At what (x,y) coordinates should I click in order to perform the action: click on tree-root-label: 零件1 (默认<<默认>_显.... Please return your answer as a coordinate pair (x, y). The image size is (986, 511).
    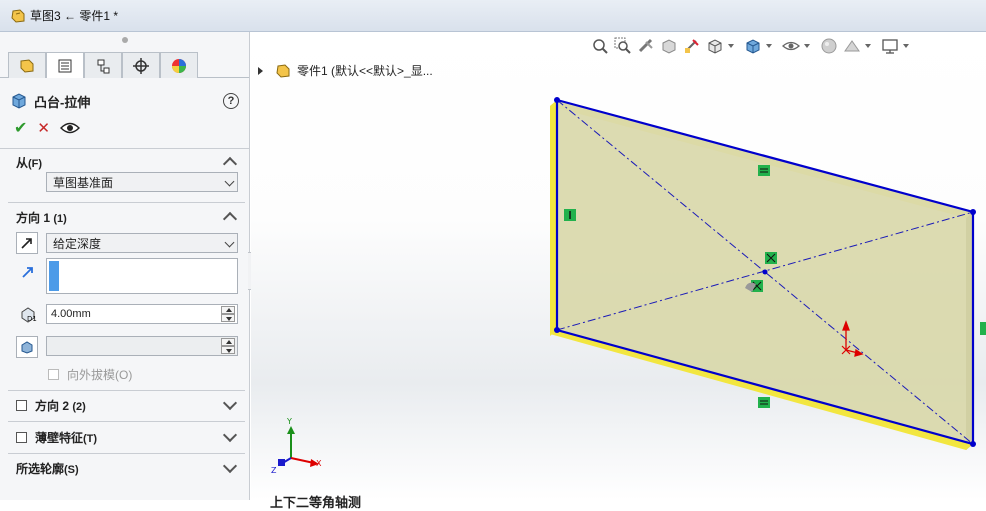
    Looking at the image, I should click on (365, 71).